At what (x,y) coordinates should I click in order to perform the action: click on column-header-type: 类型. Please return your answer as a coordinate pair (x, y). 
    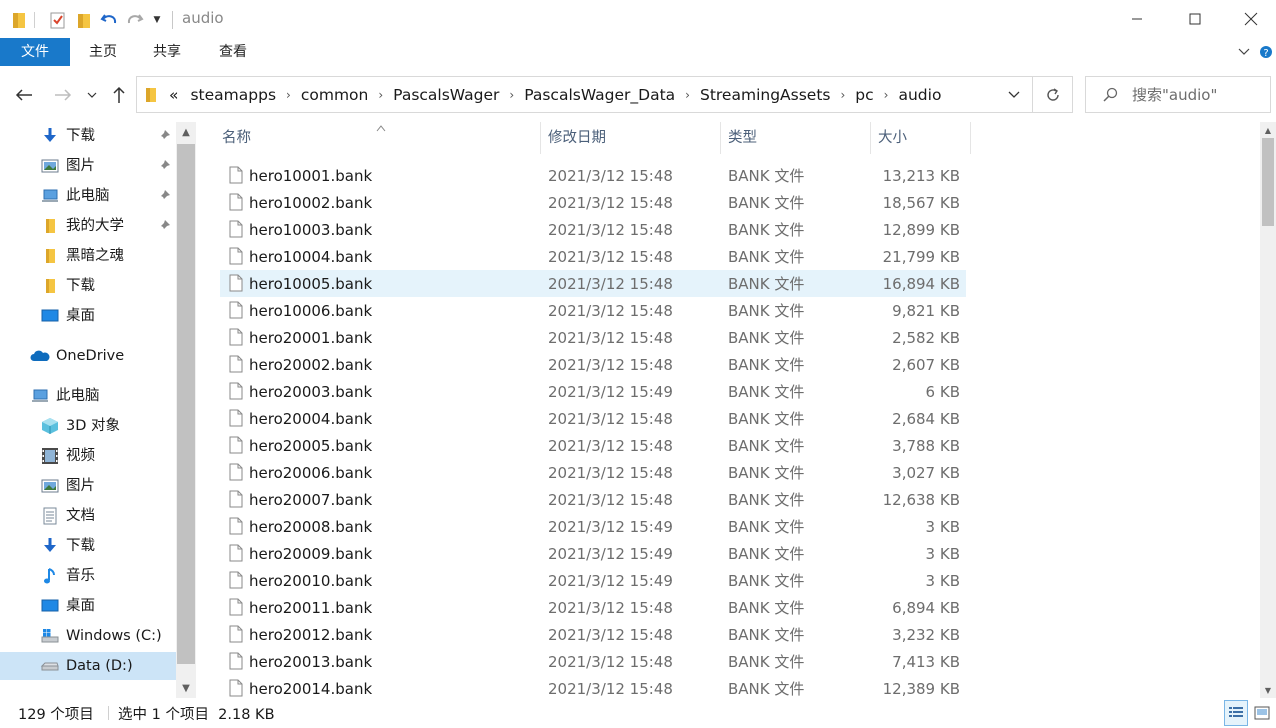
    Looking at the image, I should click on (799, 138).